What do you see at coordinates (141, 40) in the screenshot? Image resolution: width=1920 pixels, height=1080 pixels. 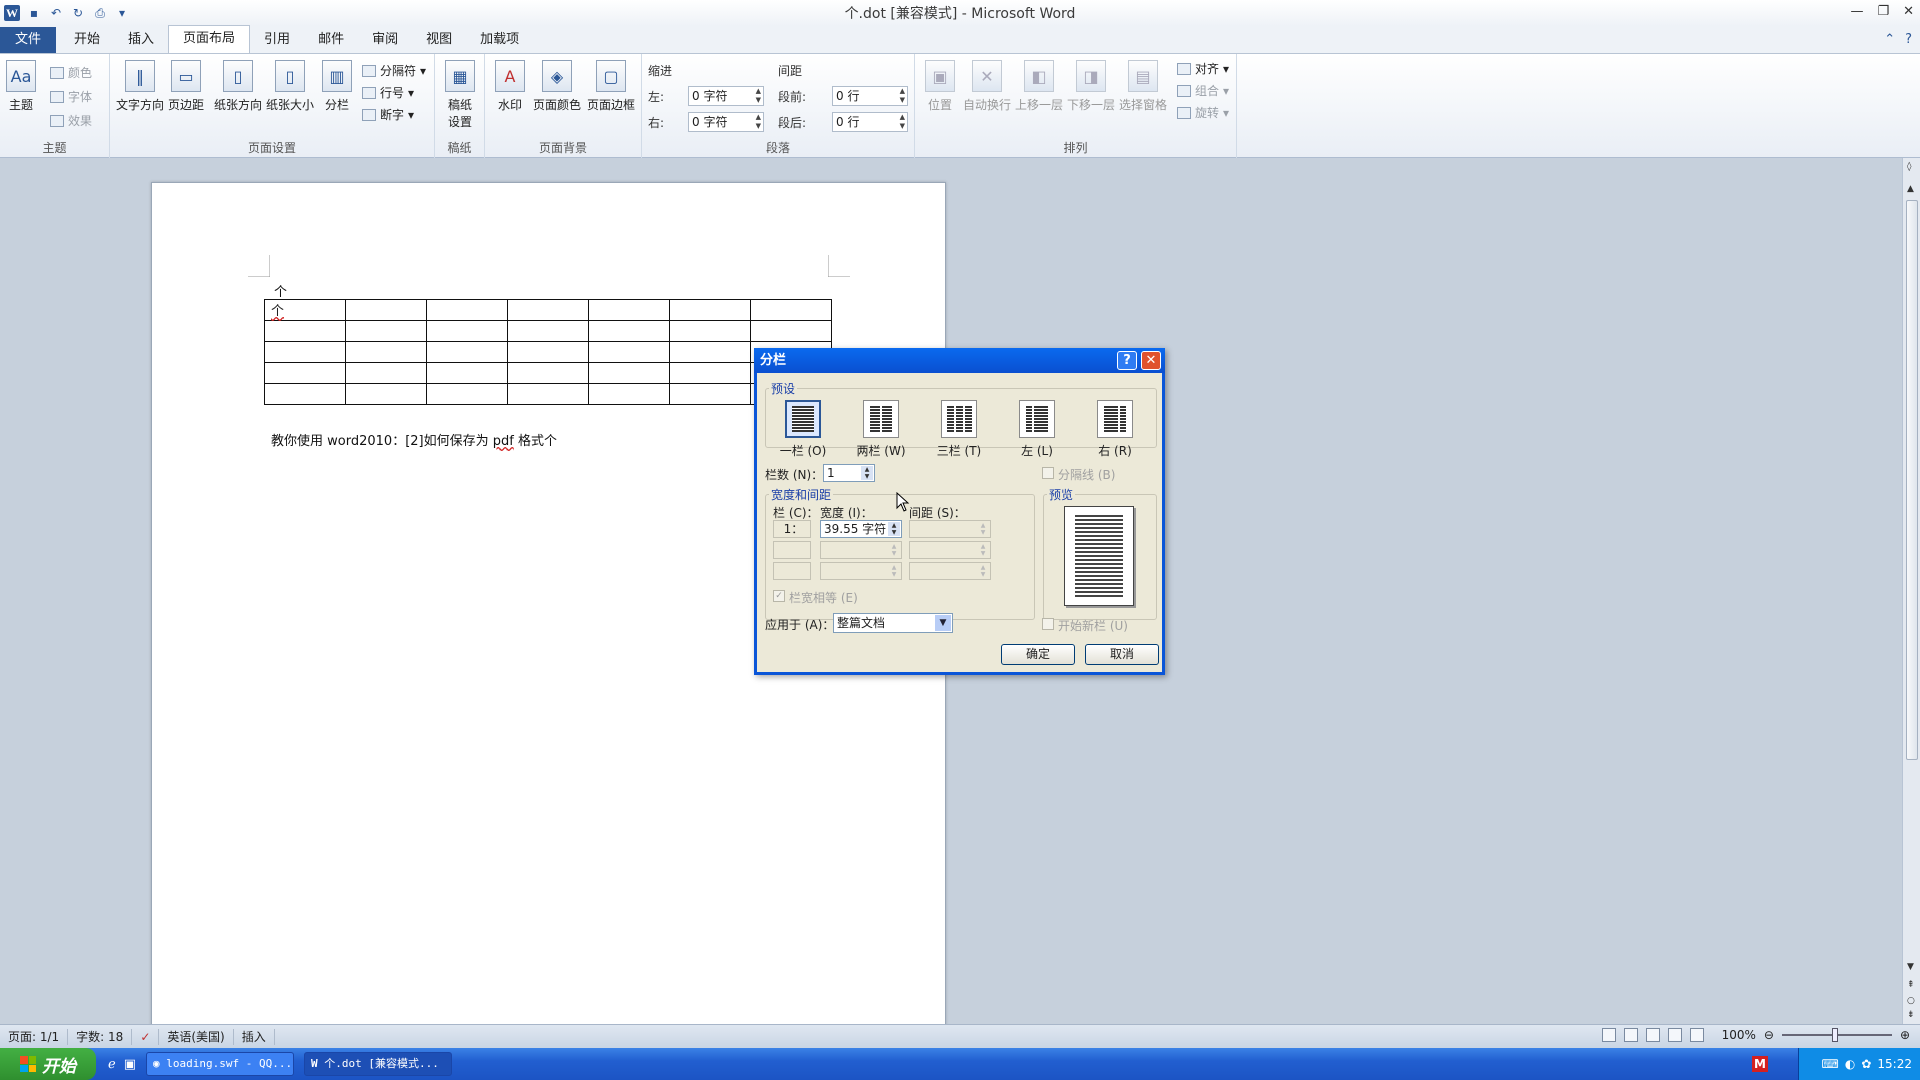 I see `tab-insert: 插入` at bounding box center [141, 40].